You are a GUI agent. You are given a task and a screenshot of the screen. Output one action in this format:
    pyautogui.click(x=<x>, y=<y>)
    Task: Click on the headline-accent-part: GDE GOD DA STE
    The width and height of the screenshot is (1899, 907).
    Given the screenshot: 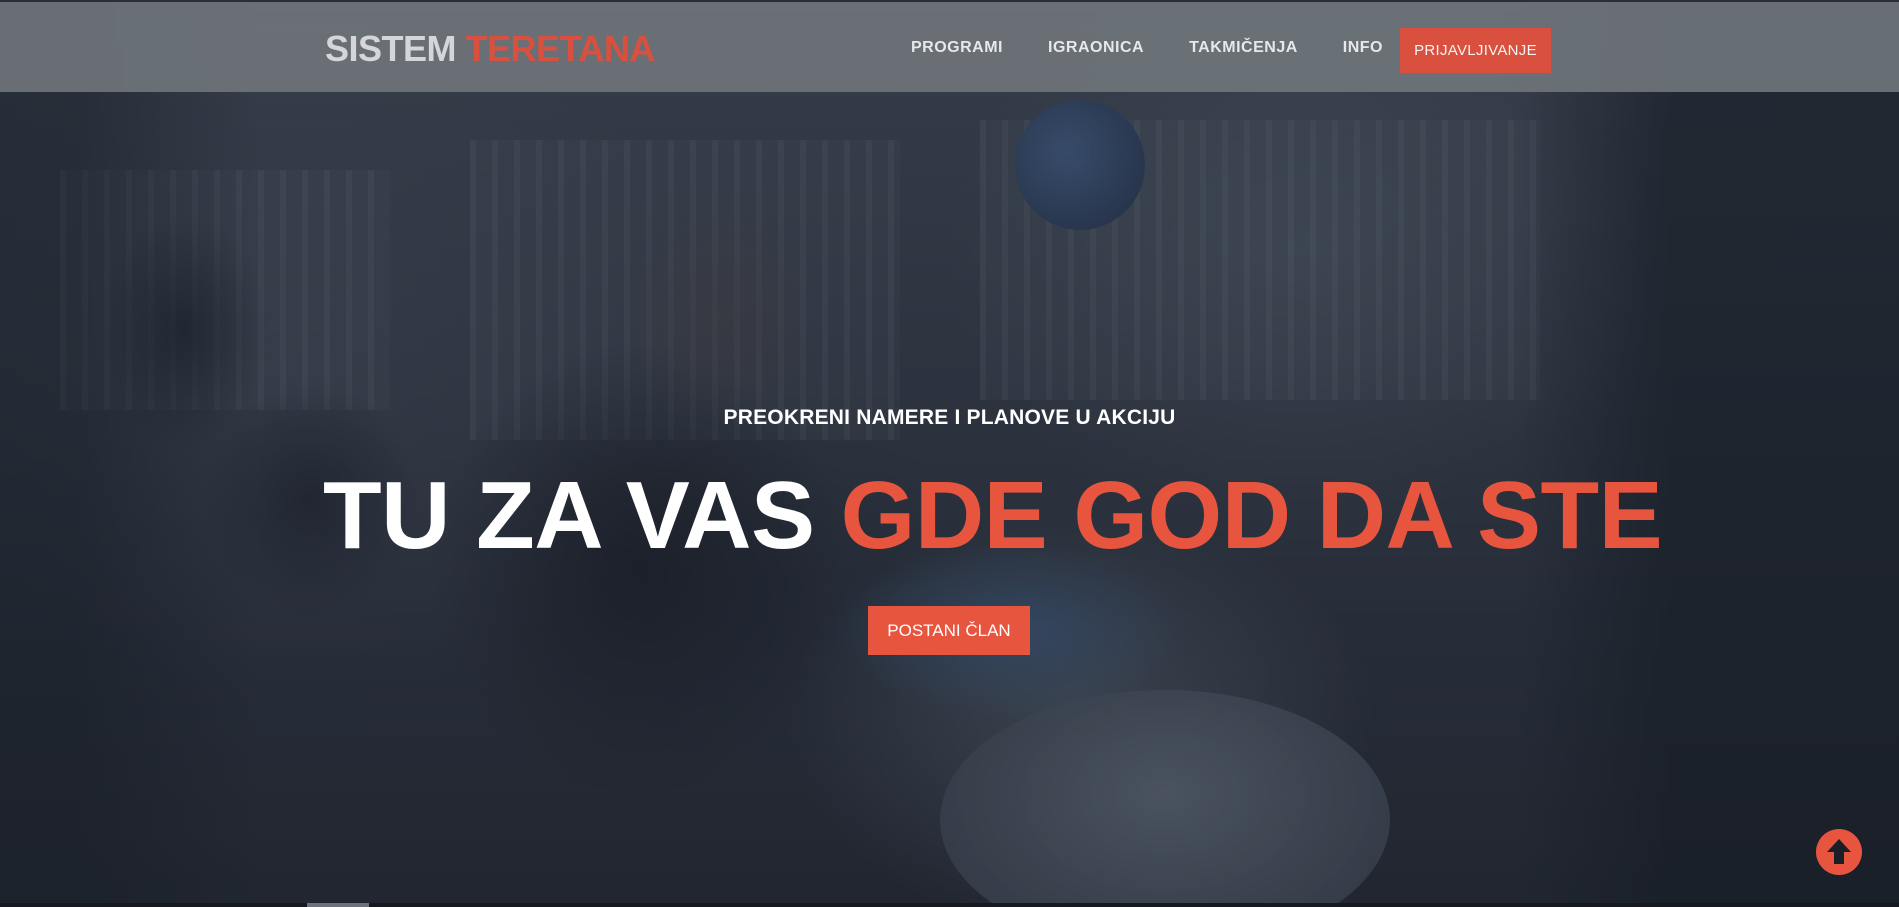 What is the action you would take?
    pyautogui.click(x=1251, y=515)
    